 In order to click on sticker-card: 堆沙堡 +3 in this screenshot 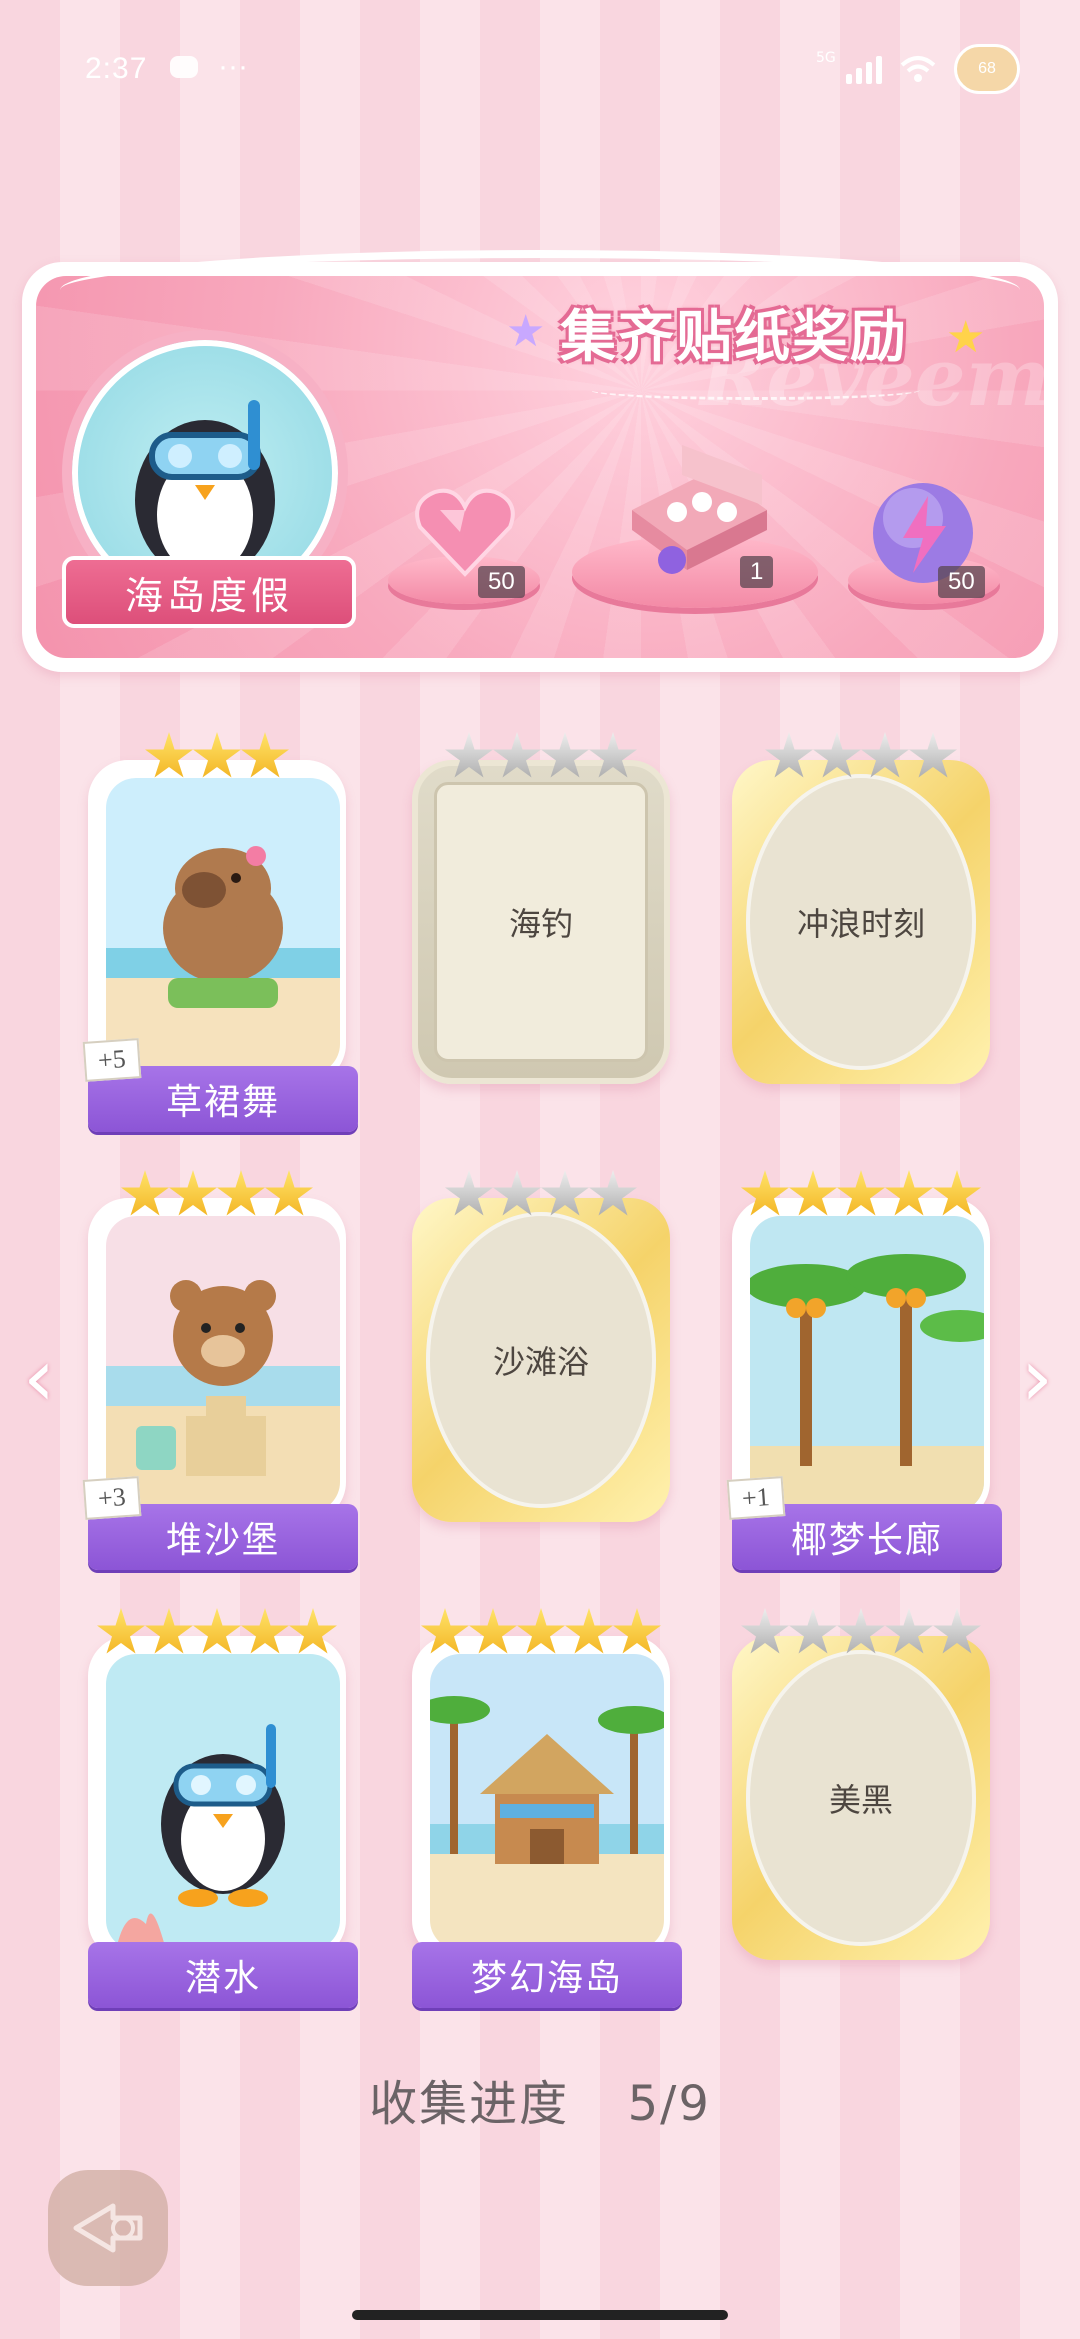, I will do `click(220, 1365)`.